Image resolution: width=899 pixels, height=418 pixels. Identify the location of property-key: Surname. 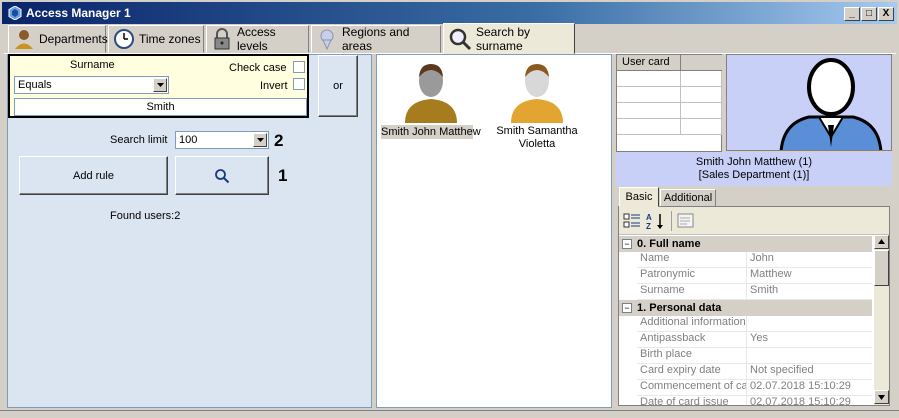
(692, 291).